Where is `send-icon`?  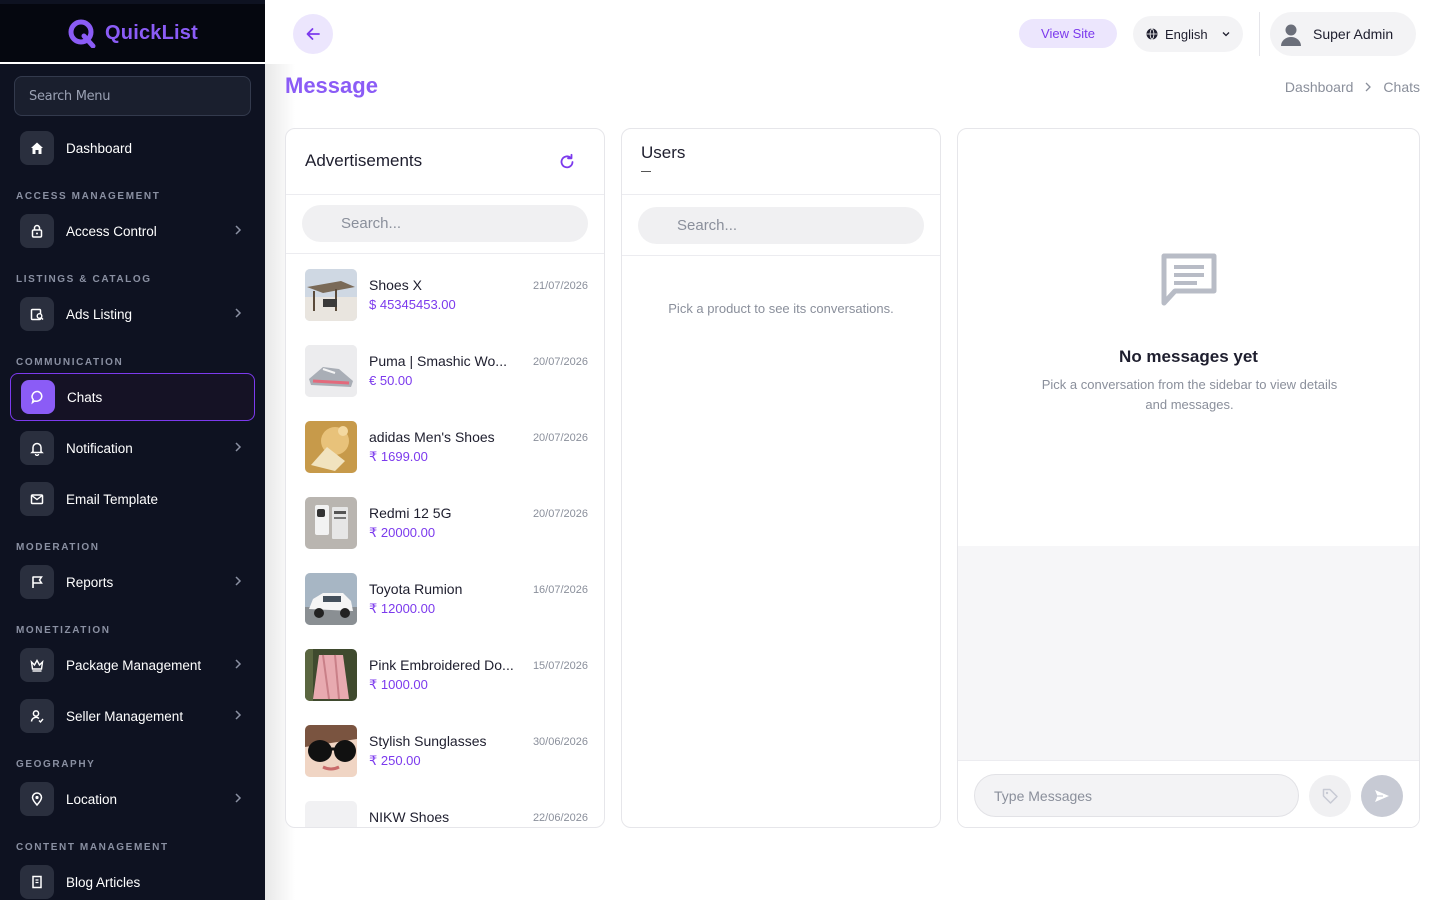
send-icon is located at coordinates (1382, 796).